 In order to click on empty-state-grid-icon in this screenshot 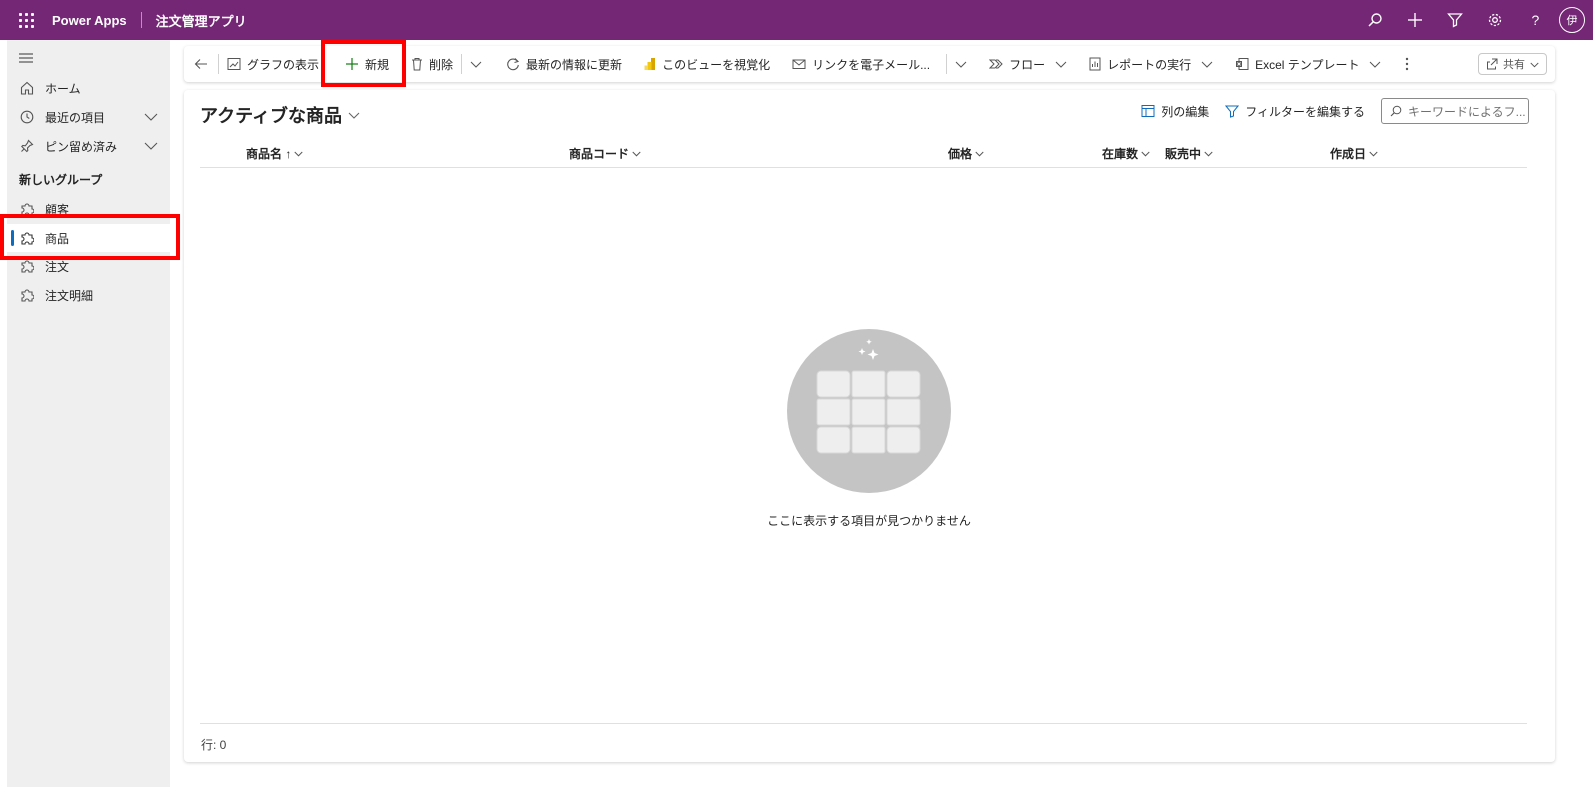, I will do `click(869, 411)`.